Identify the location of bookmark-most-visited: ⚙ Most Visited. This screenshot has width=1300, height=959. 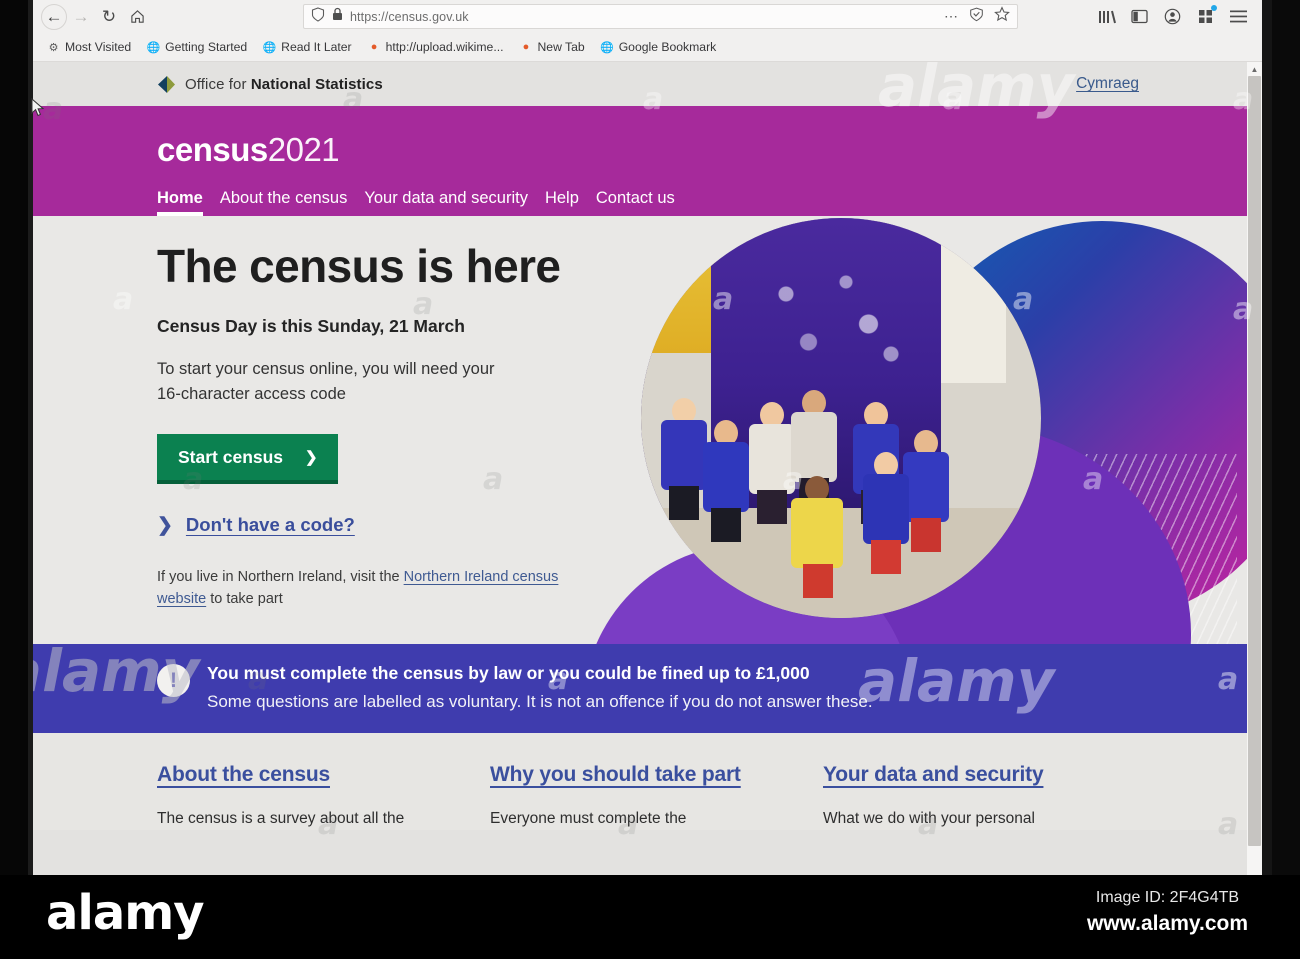
(89, 47).